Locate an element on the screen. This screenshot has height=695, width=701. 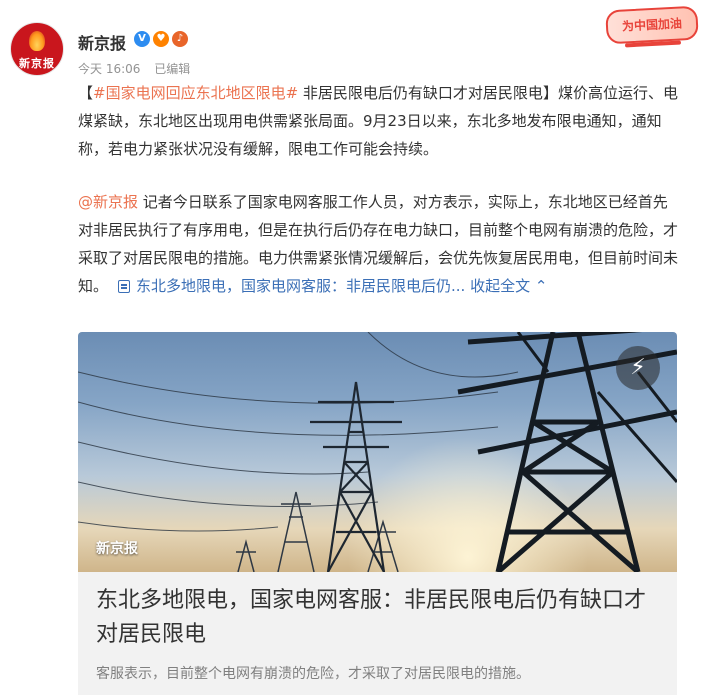
article-icon is located at coordinates (124, 286).